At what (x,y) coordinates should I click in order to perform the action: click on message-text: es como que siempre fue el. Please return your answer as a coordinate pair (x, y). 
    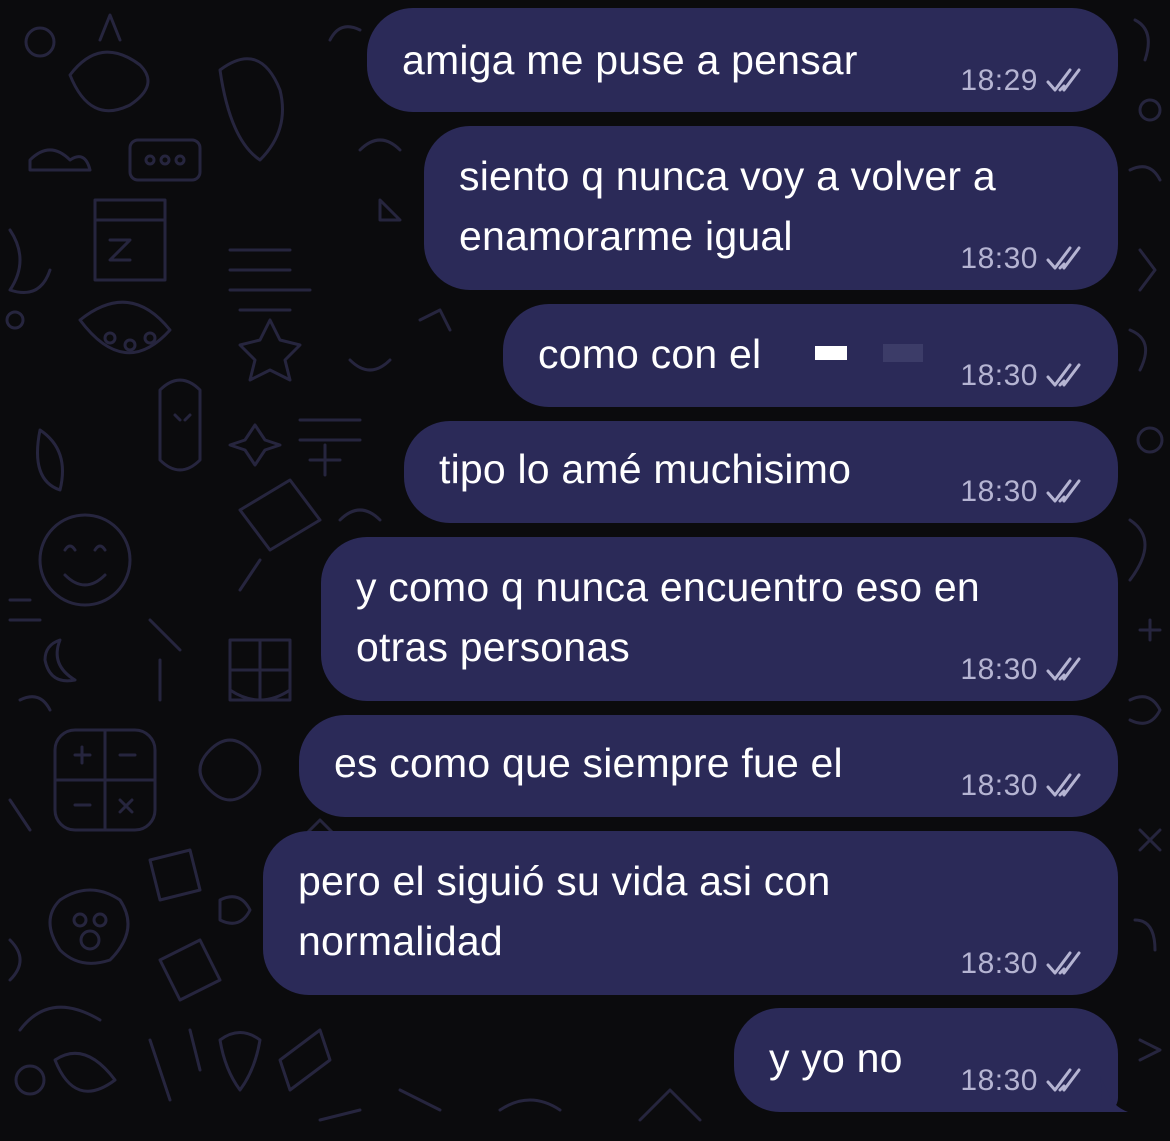
    Looking at the image, I should click on (588, 763).